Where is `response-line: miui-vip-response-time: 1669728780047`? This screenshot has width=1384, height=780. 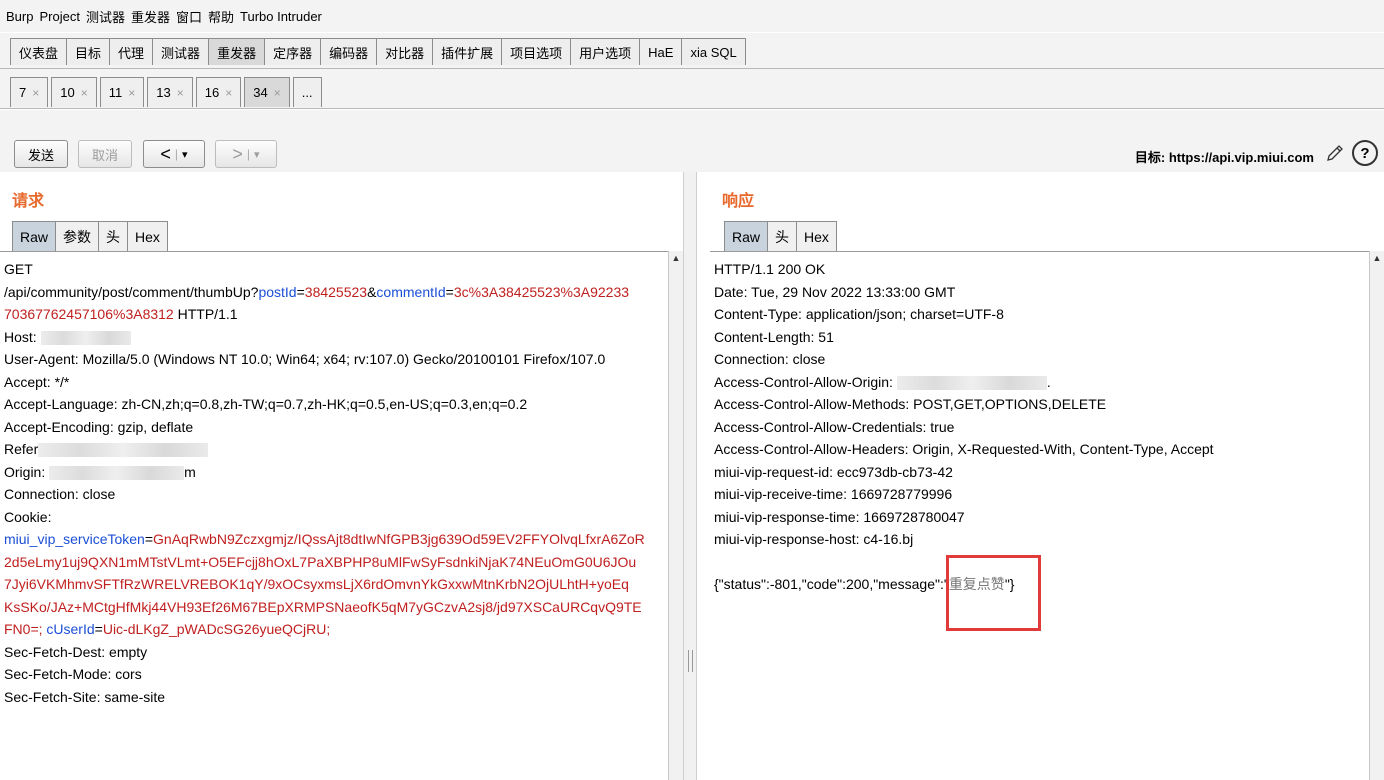 response-line: miui-vip-response-time: 1669728780047 is located at coordinates (839, 516).